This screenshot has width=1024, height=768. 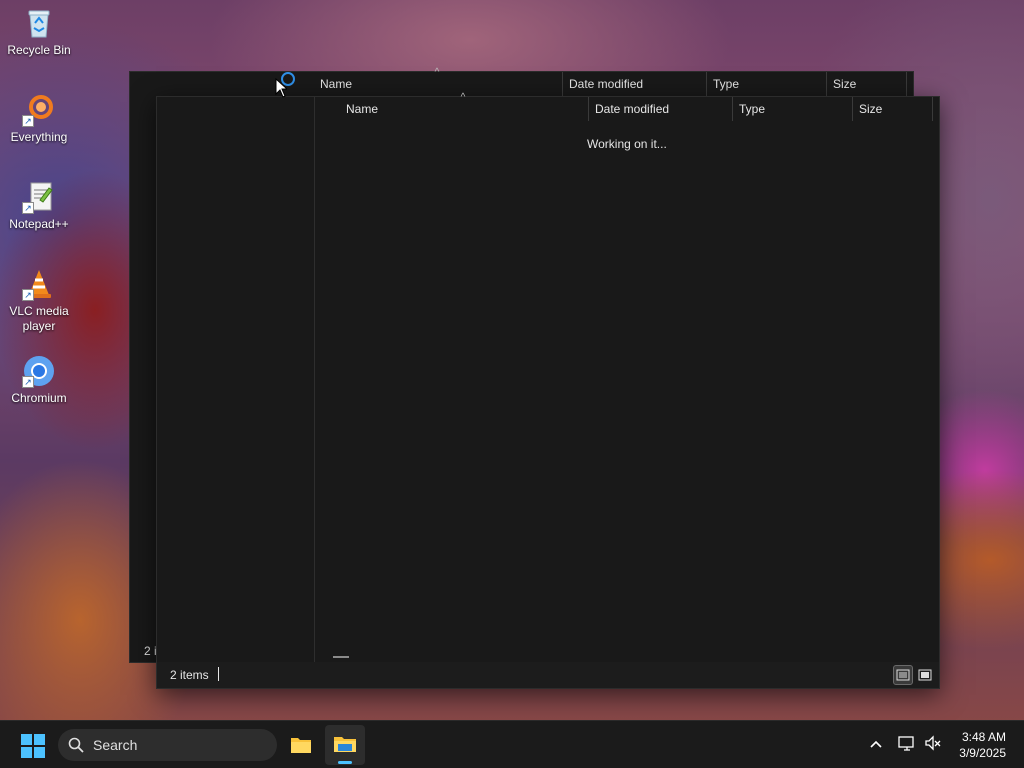 I want to click on recycle-bin-icon, so click(x=39, y=23).